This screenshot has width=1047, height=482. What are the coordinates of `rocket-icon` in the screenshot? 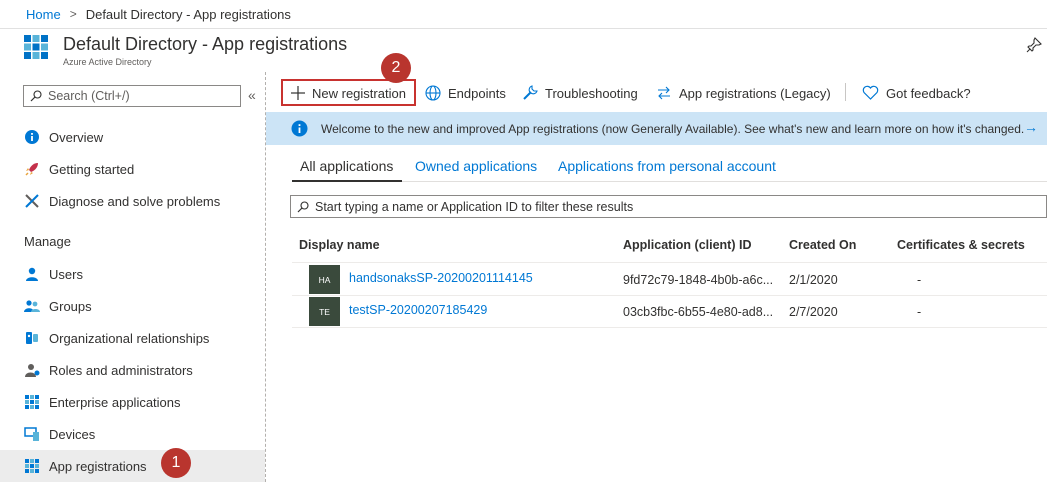 It's located at (31, 169).